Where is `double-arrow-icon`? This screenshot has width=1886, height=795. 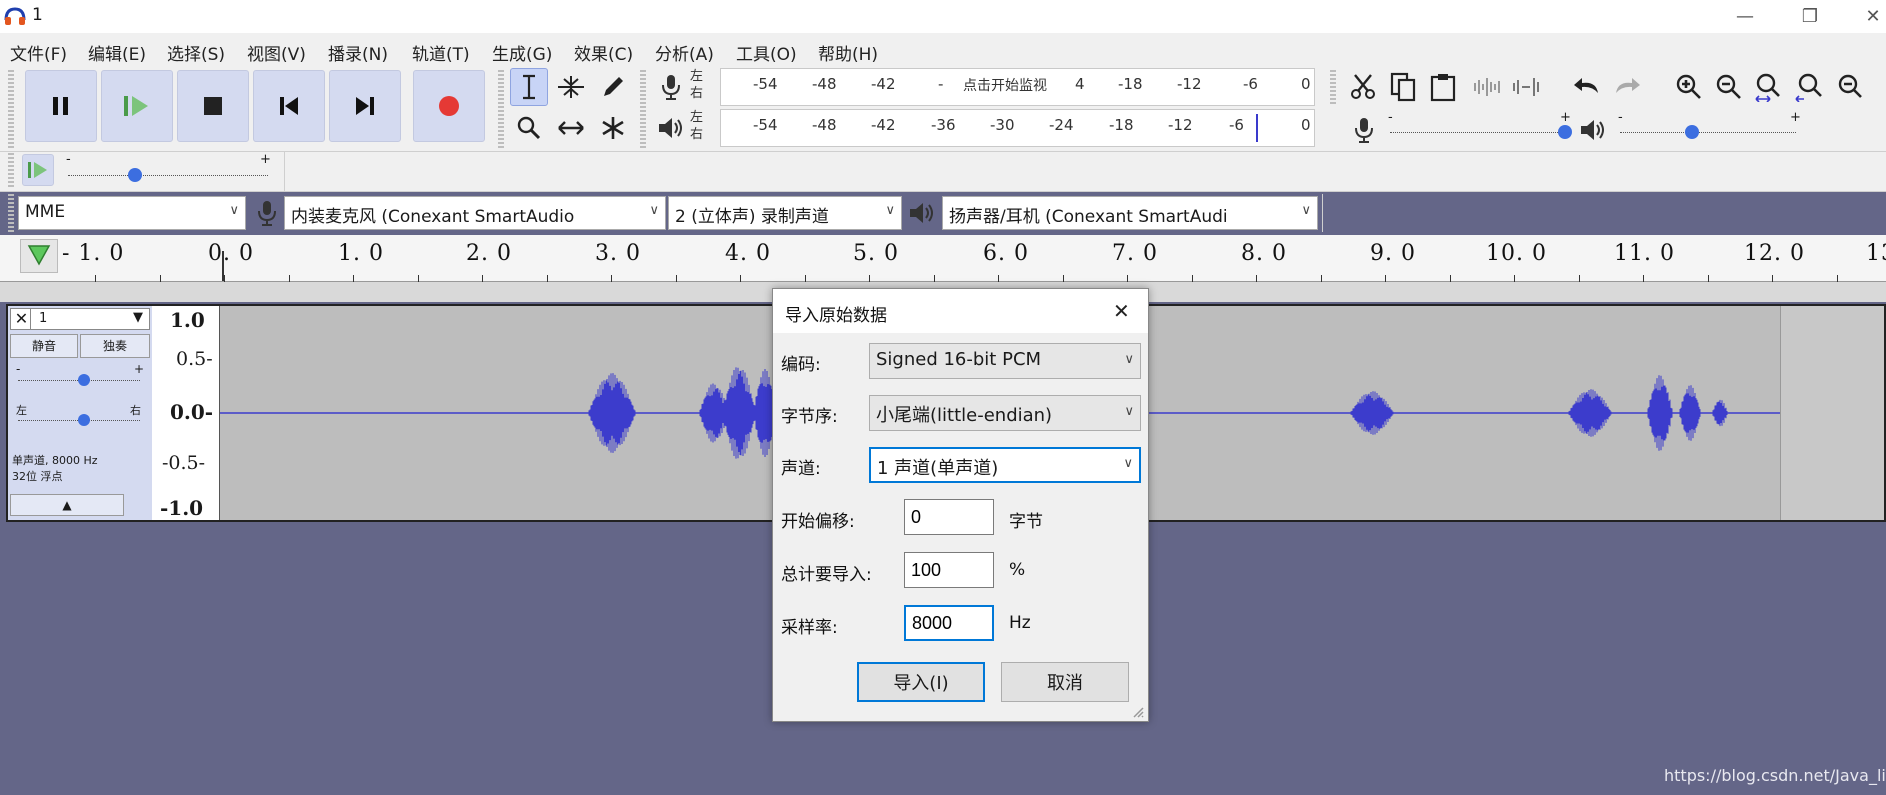
double-arrow-icon is located at coordinates (571, 128).